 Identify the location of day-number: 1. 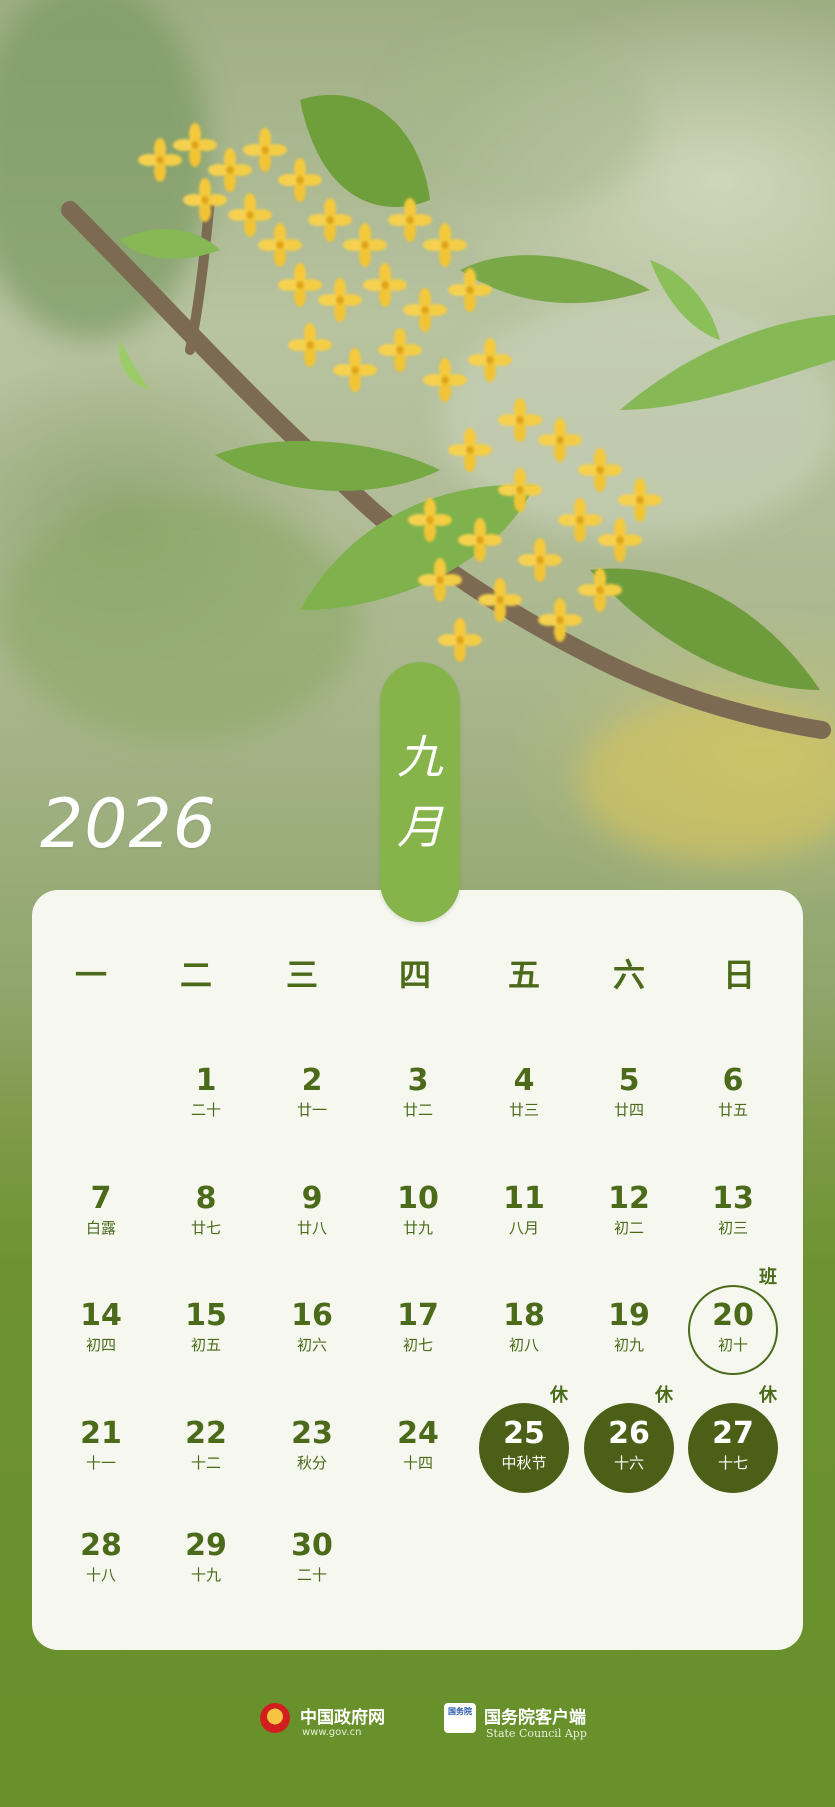
(206, 1080).